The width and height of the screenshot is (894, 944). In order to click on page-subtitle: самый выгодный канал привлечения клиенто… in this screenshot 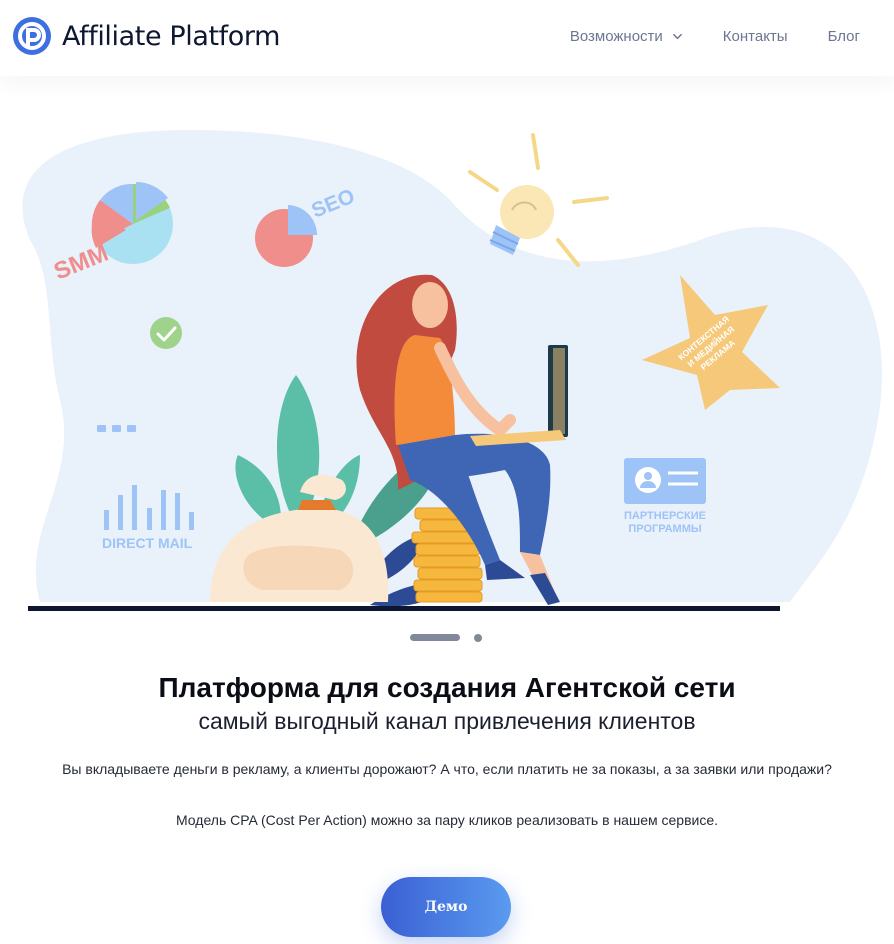, I will do `click(447, 721)`.